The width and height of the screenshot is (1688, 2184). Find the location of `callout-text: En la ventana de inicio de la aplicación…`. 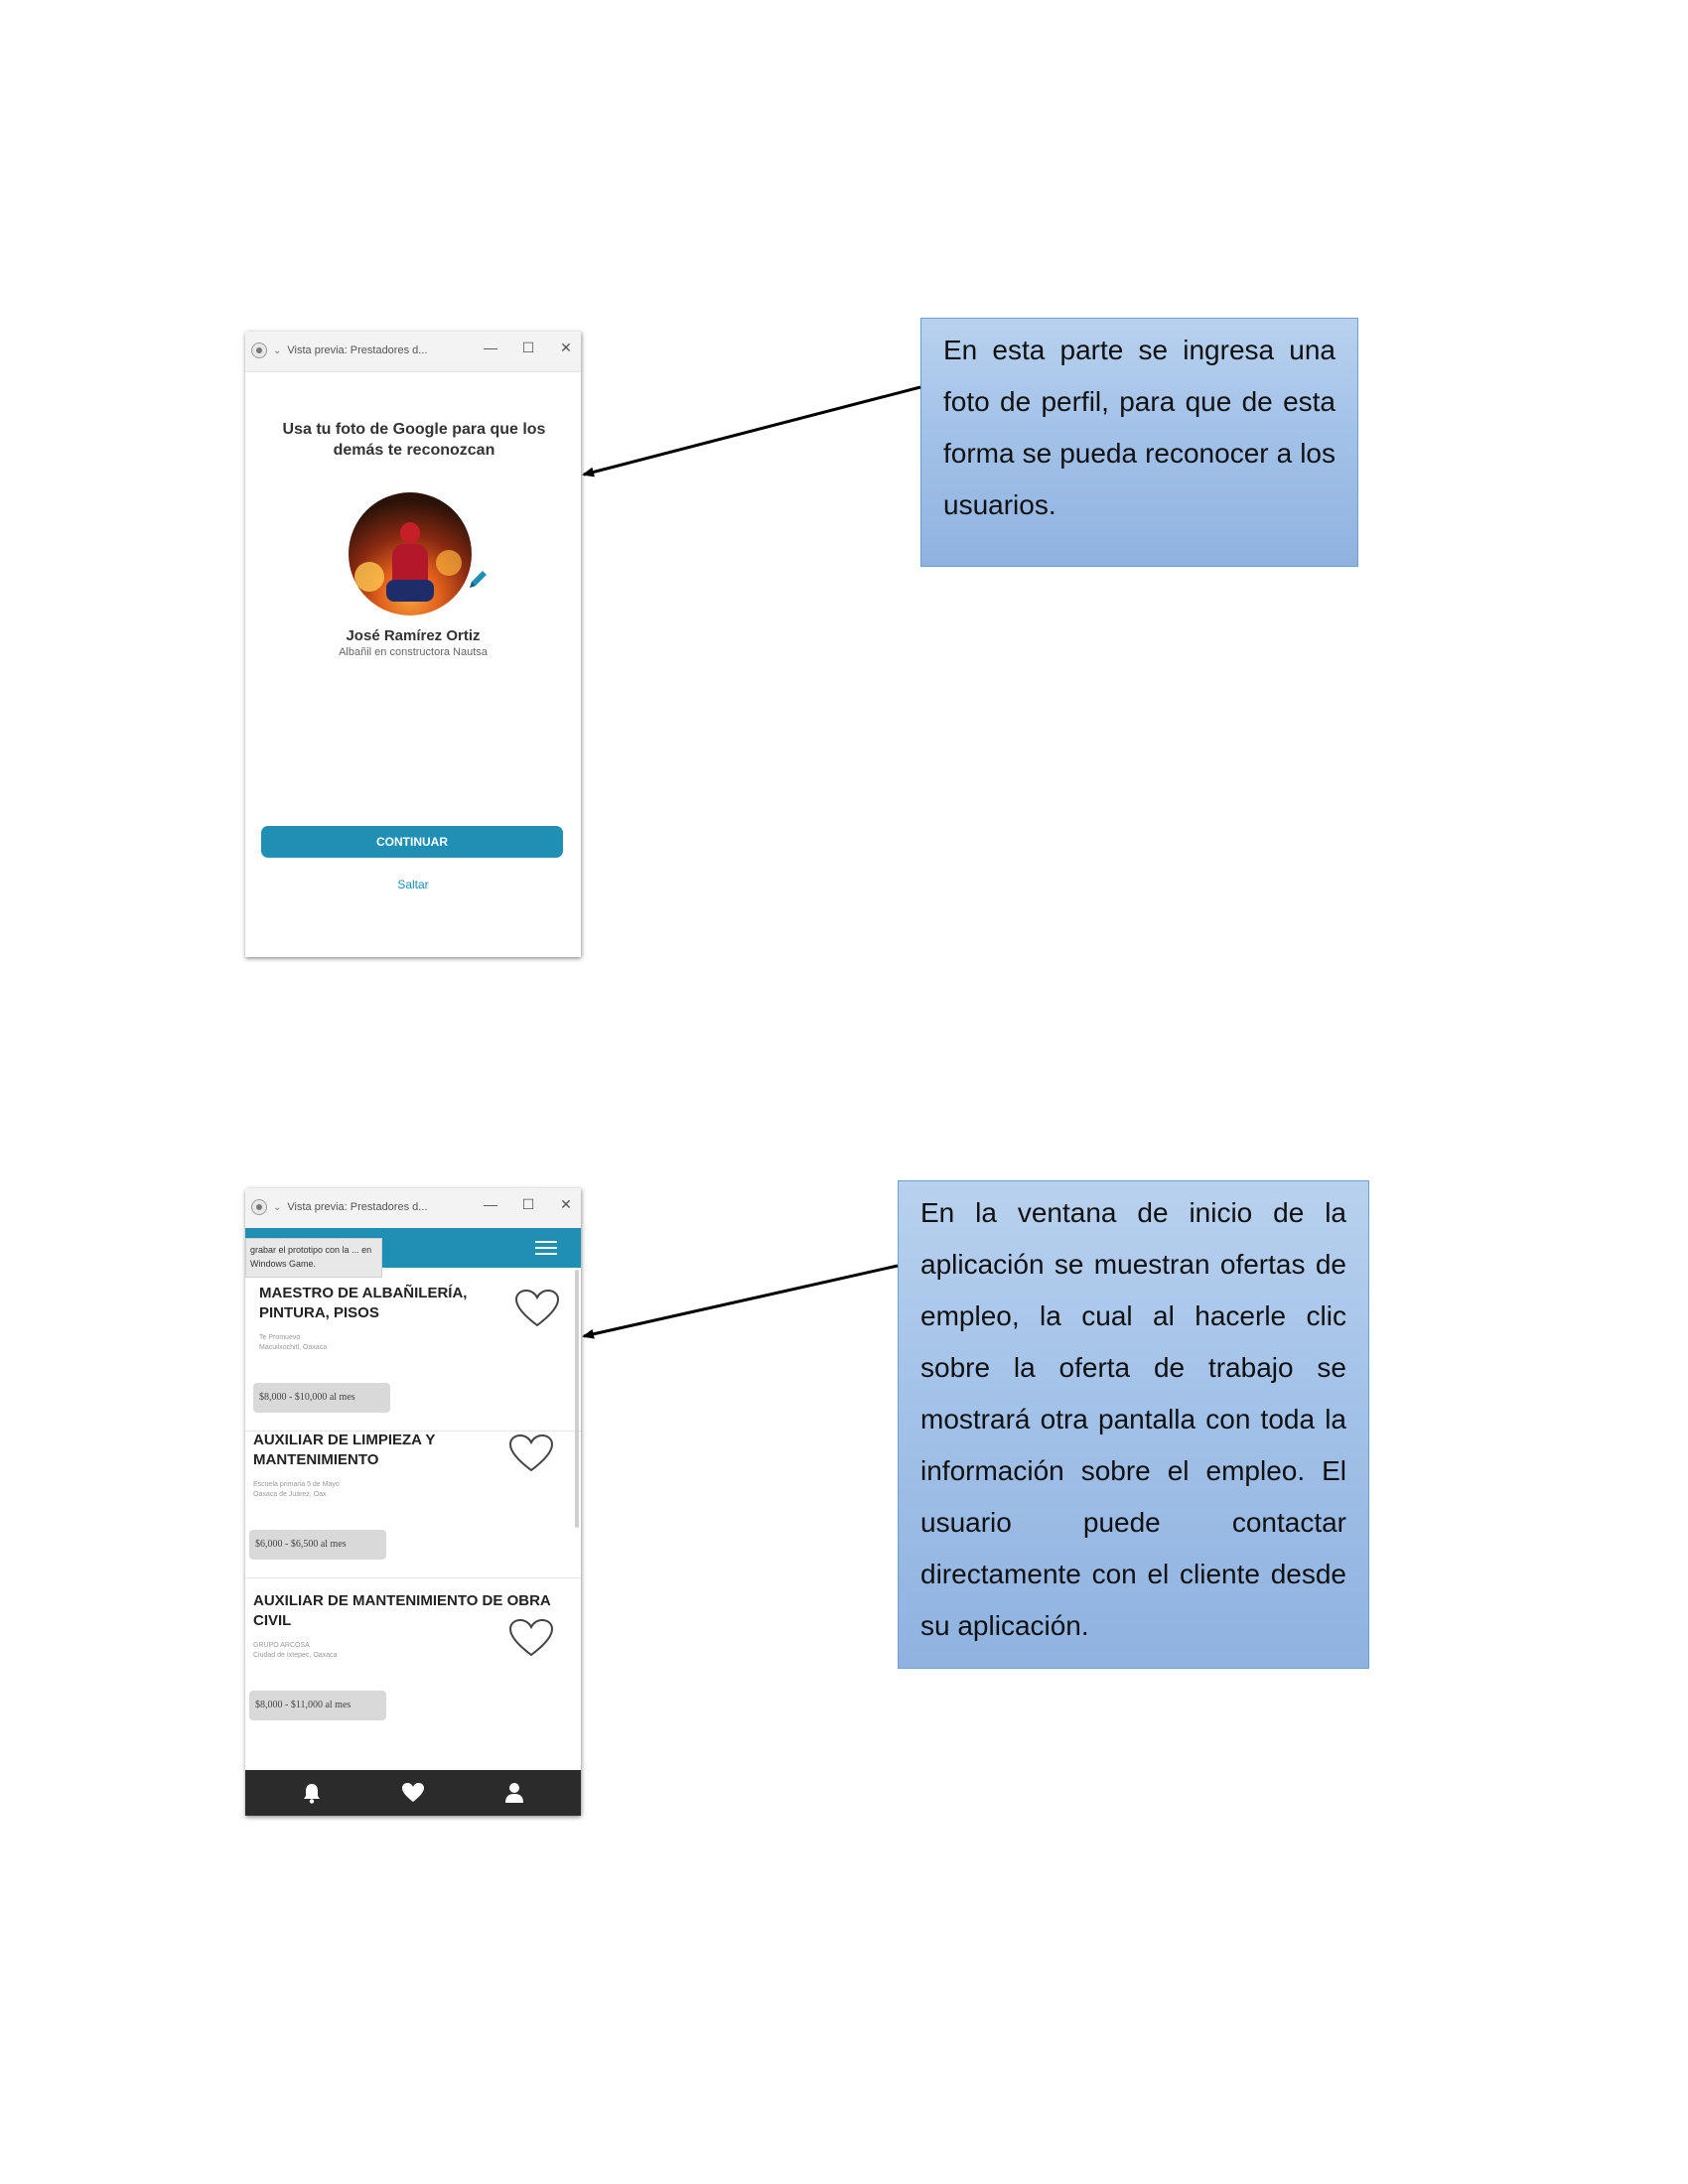

callout-text: En la ventana de inicio de la aplicación… is located at coordinates (1133, 1419).